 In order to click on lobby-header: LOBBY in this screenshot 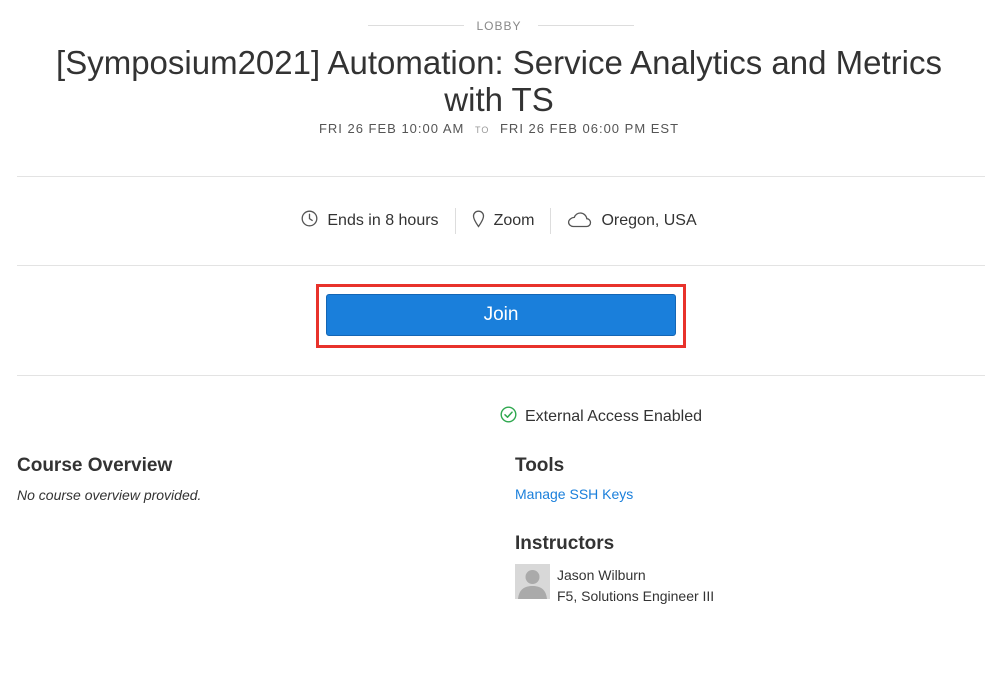, I will do `click(499, 26)`.